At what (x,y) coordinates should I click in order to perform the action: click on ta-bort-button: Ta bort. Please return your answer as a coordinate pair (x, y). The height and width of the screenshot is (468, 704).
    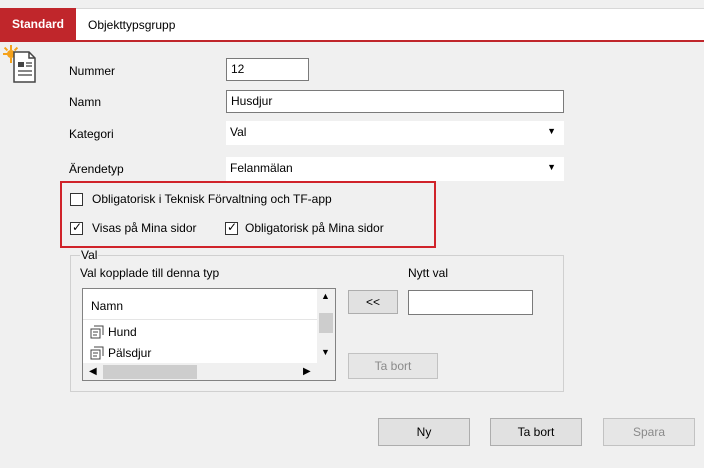
    Looking at the image, I should click on (536, 432).